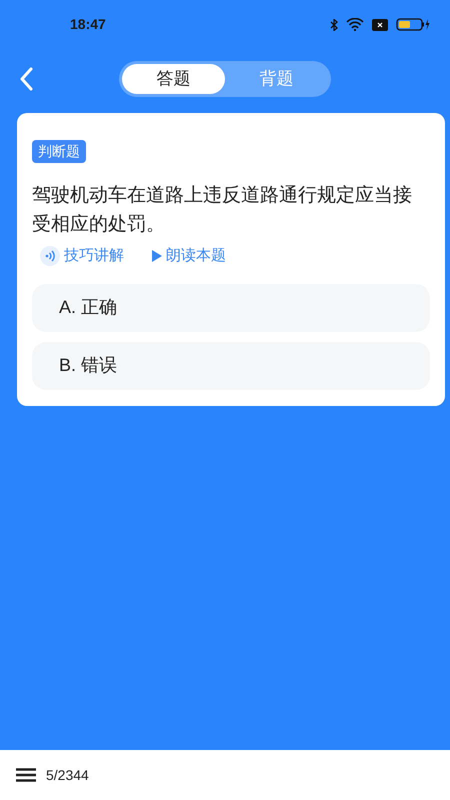 This screenshot has width=450, height=800. What do you see at coordinates (59, 151) in the screenshot?
I see `question-type-tag: 判断题` at bounding box center [59, 151].